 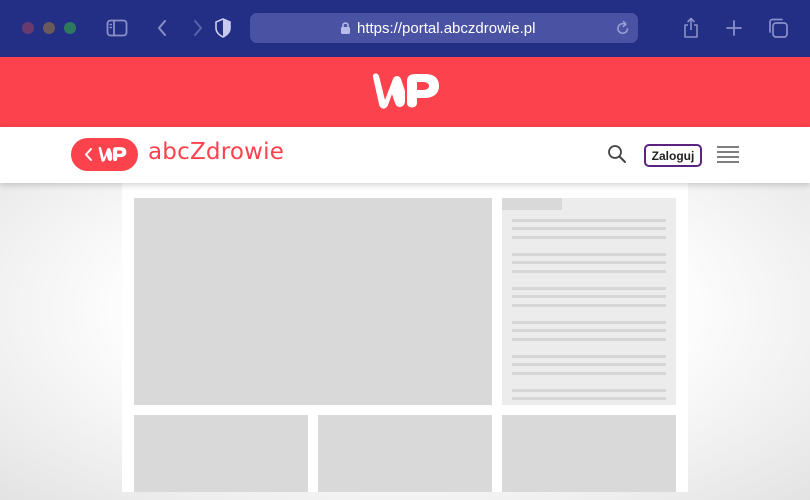 I want to click on hamburger-menu-icon, so click(x=728, y=156).